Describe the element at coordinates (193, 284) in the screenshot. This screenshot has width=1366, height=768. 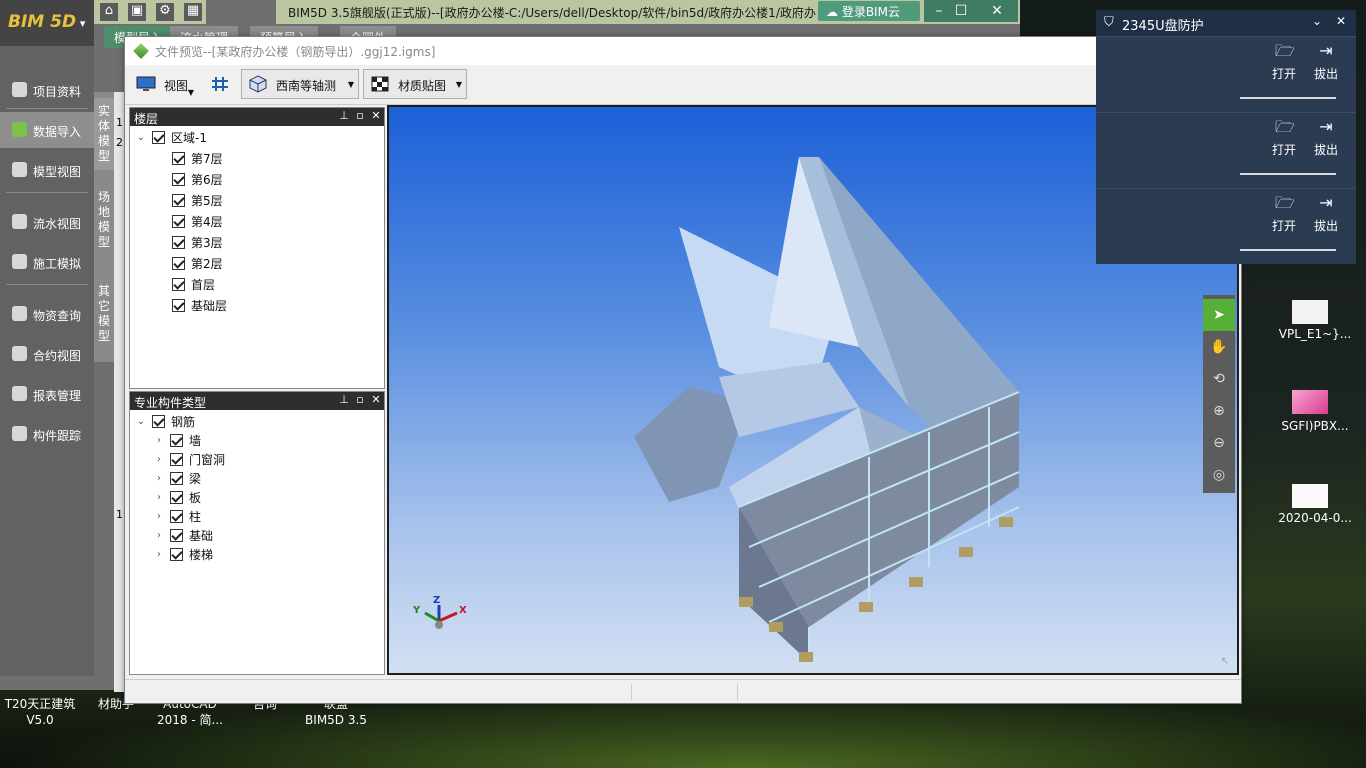
I see `tree-item-floor: 首层` at that location.